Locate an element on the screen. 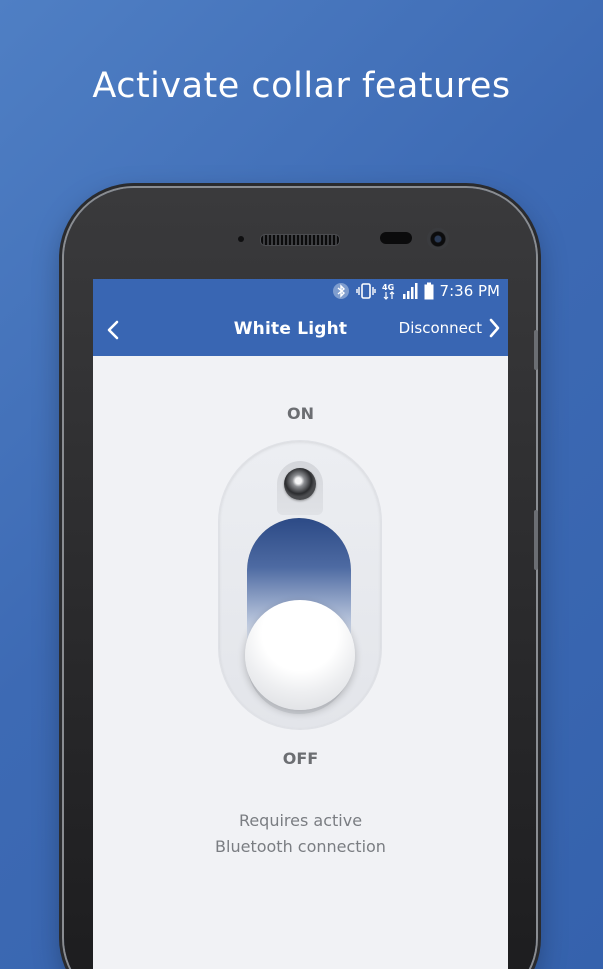  app-bar: White Light Disconnect is located at coordinates (300, 331).